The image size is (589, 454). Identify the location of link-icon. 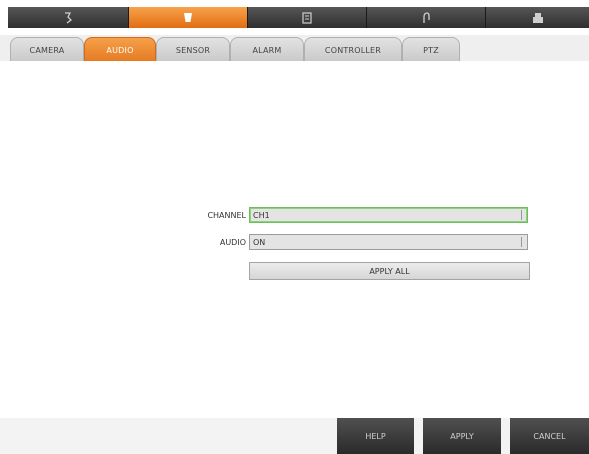
(426, 17).